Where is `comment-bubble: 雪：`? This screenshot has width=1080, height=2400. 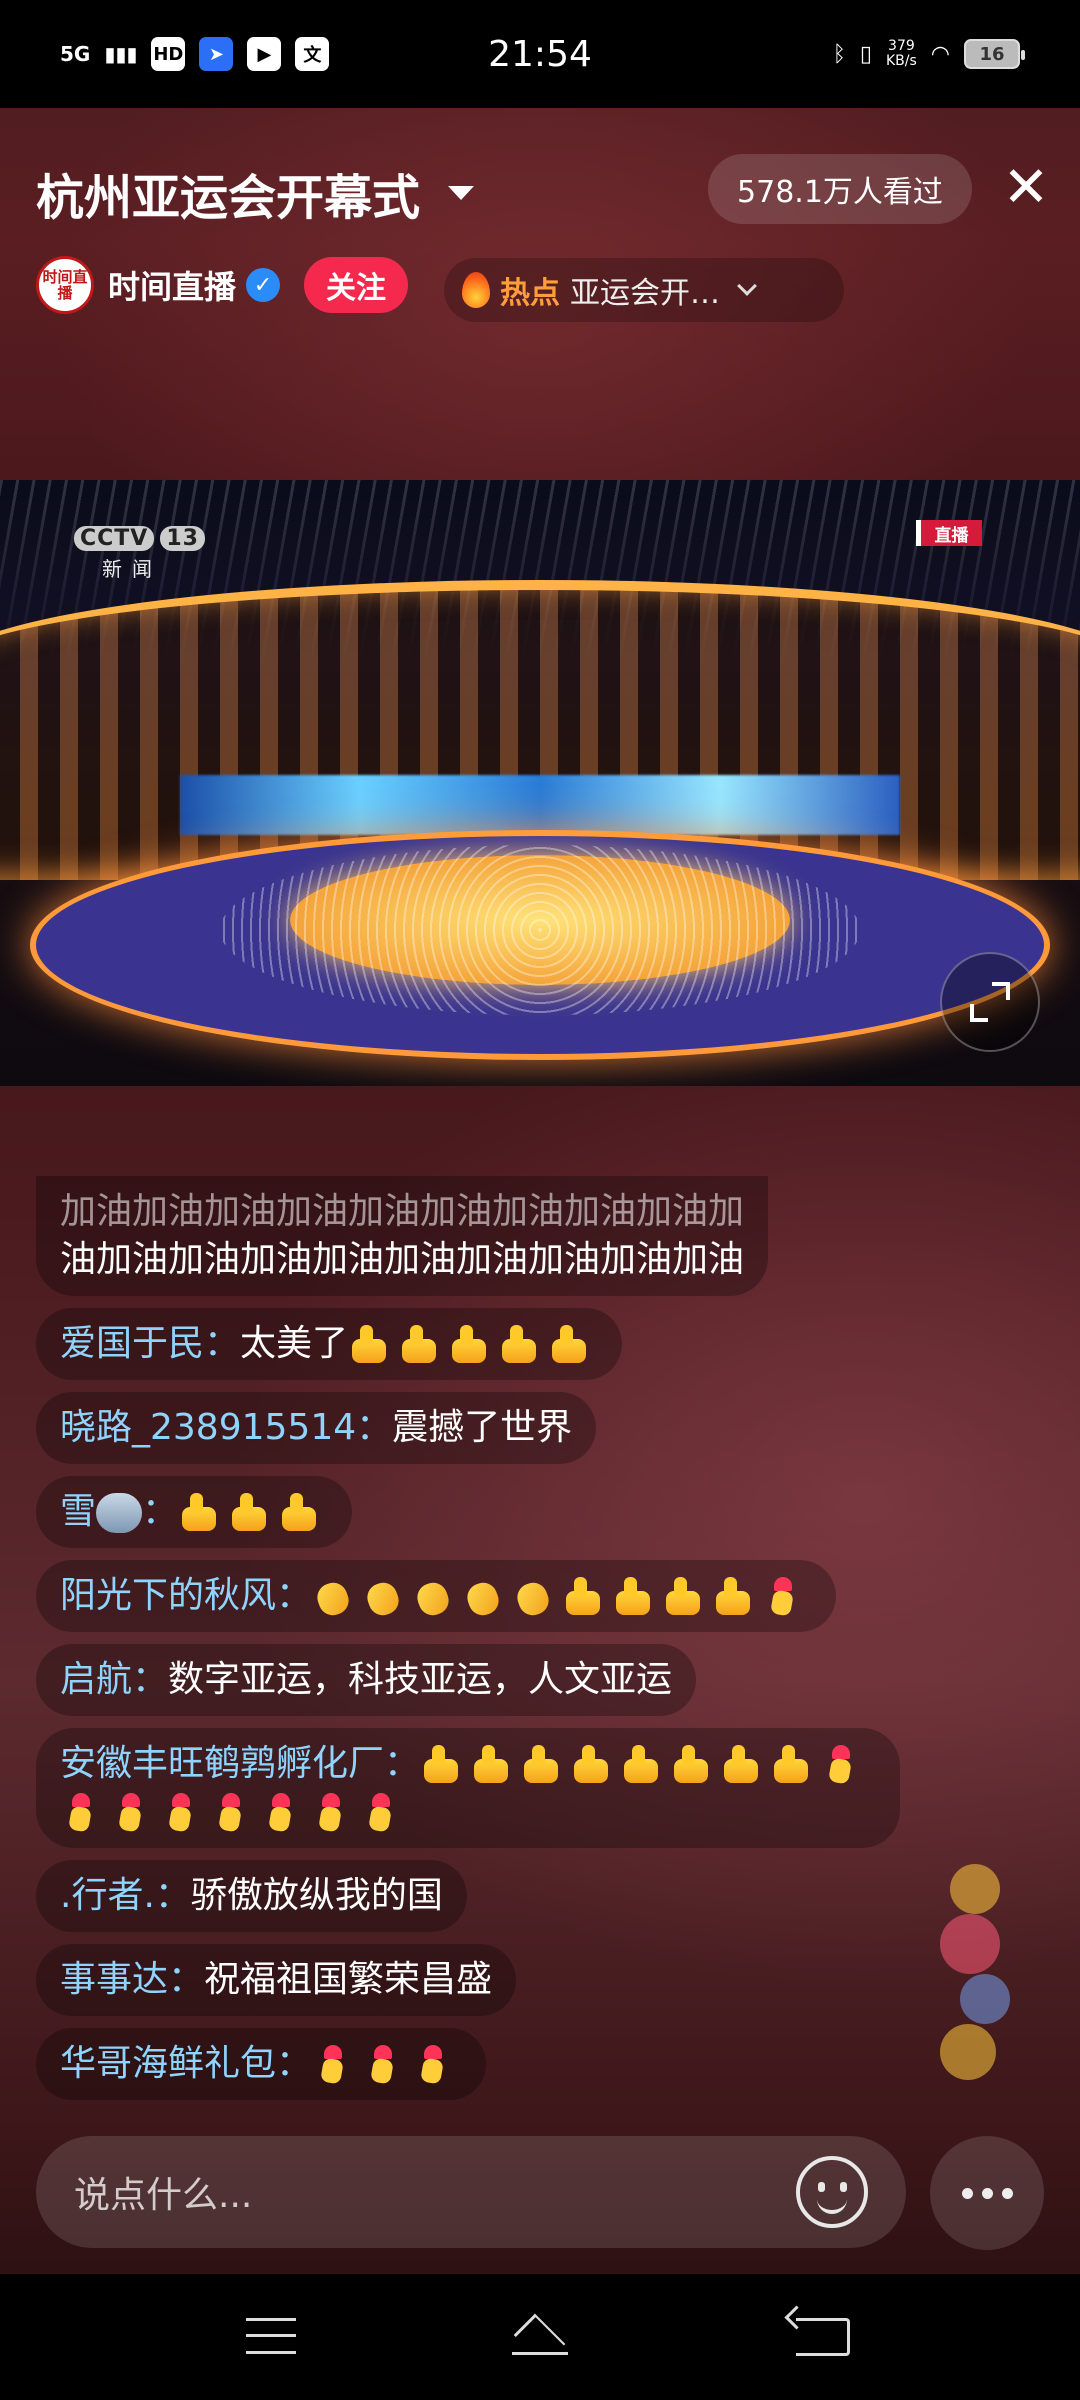
comment-bubble: 雪： is located at coordinates (194, 1512).